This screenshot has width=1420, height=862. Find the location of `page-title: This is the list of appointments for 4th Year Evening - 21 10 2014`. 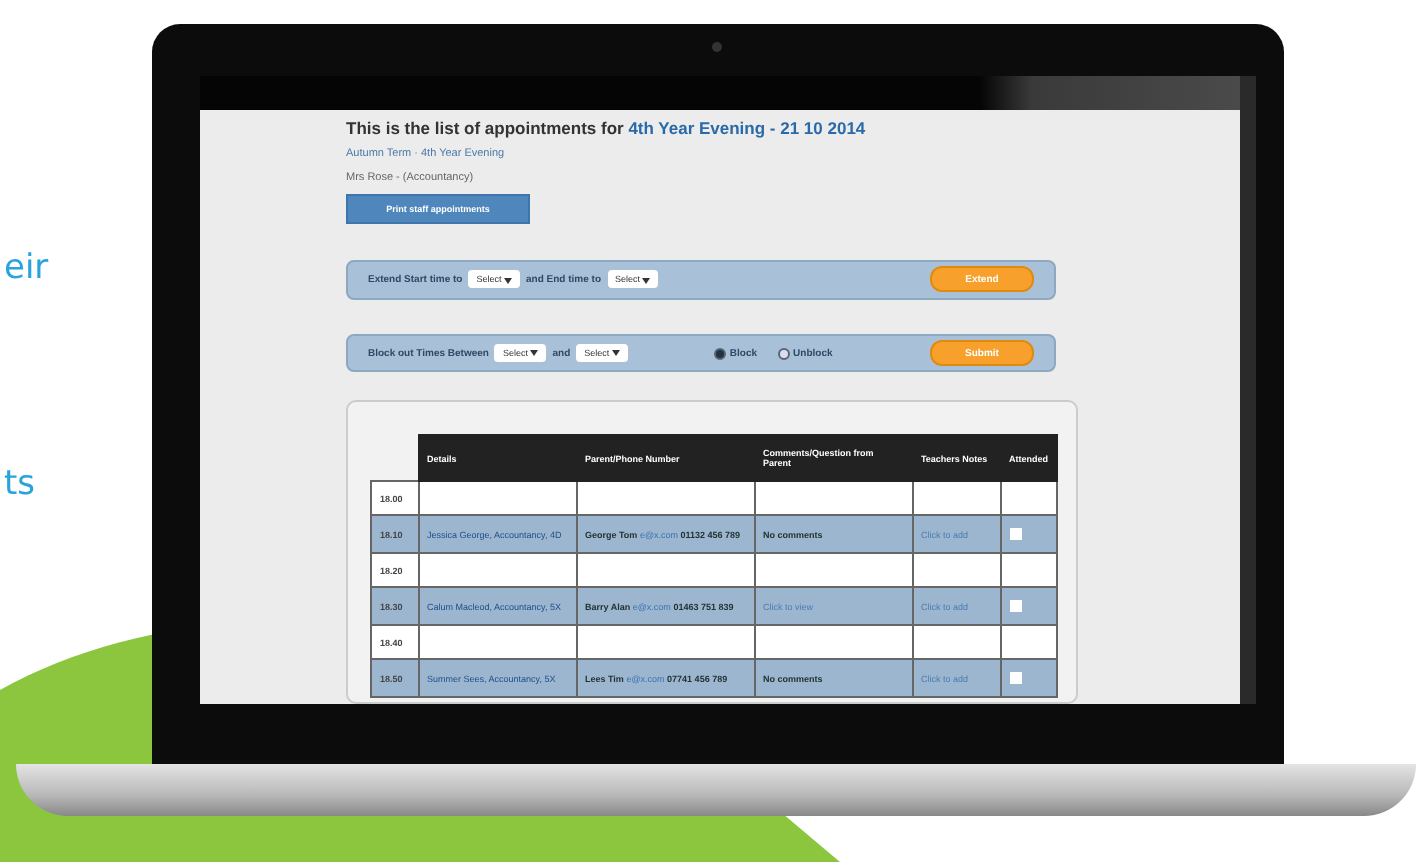

page-title: This is the list of appointments for 4th Year Evening - 21 10 2014 is located at coordinates (606, 128).